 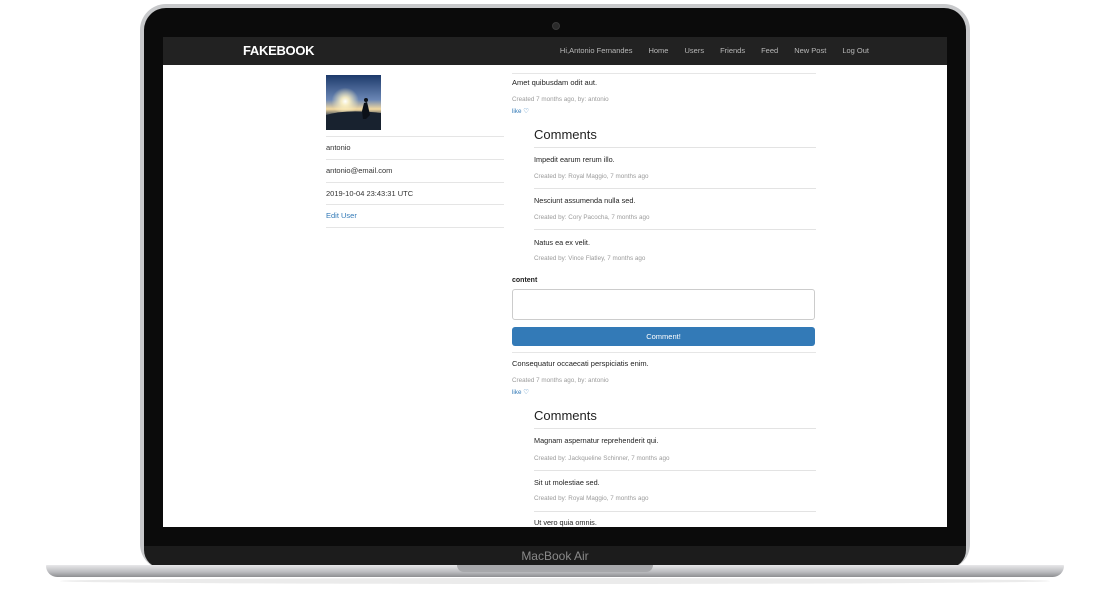 I want to click on comment-text: Ut vero quia omnis., so click(x=565, y=522).